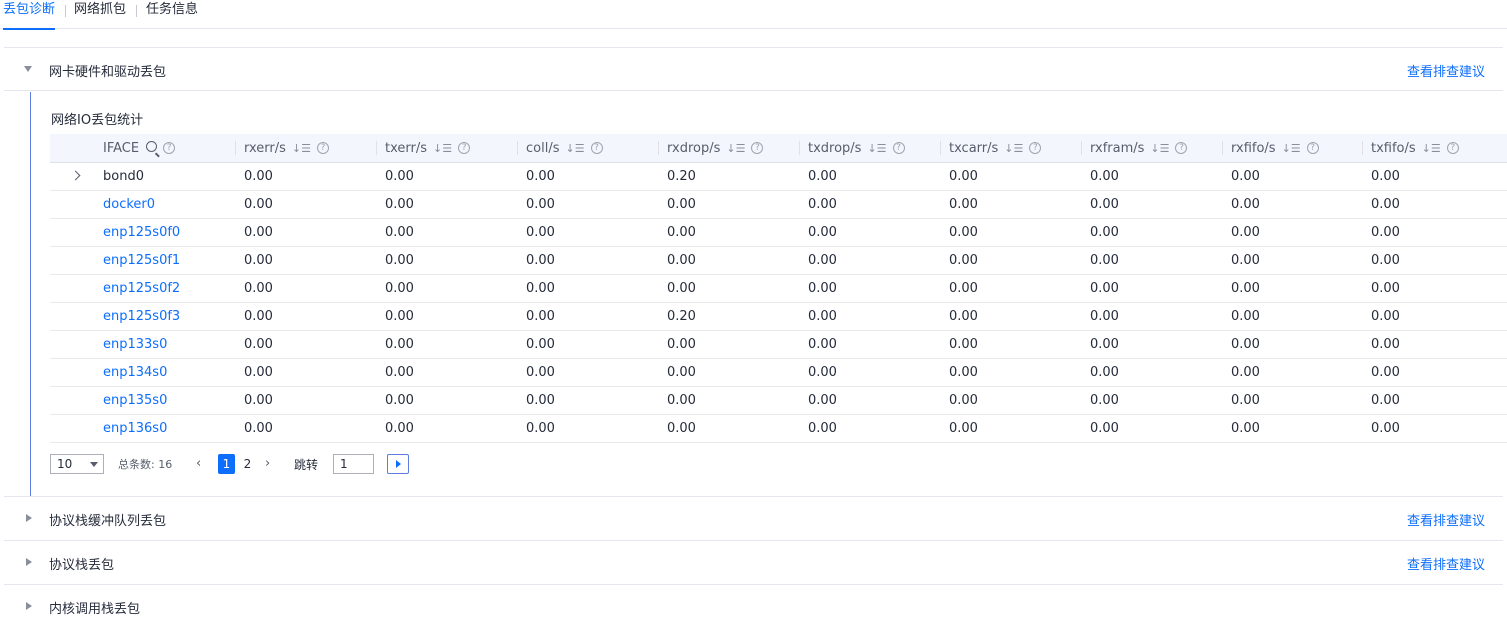 Image resolution: width=1507 pixels, height=622 pixels. What do you see at coordinates (267, 464) in the screenshot?
I see `next-page-button: ›` at bounding box center [267, 464].